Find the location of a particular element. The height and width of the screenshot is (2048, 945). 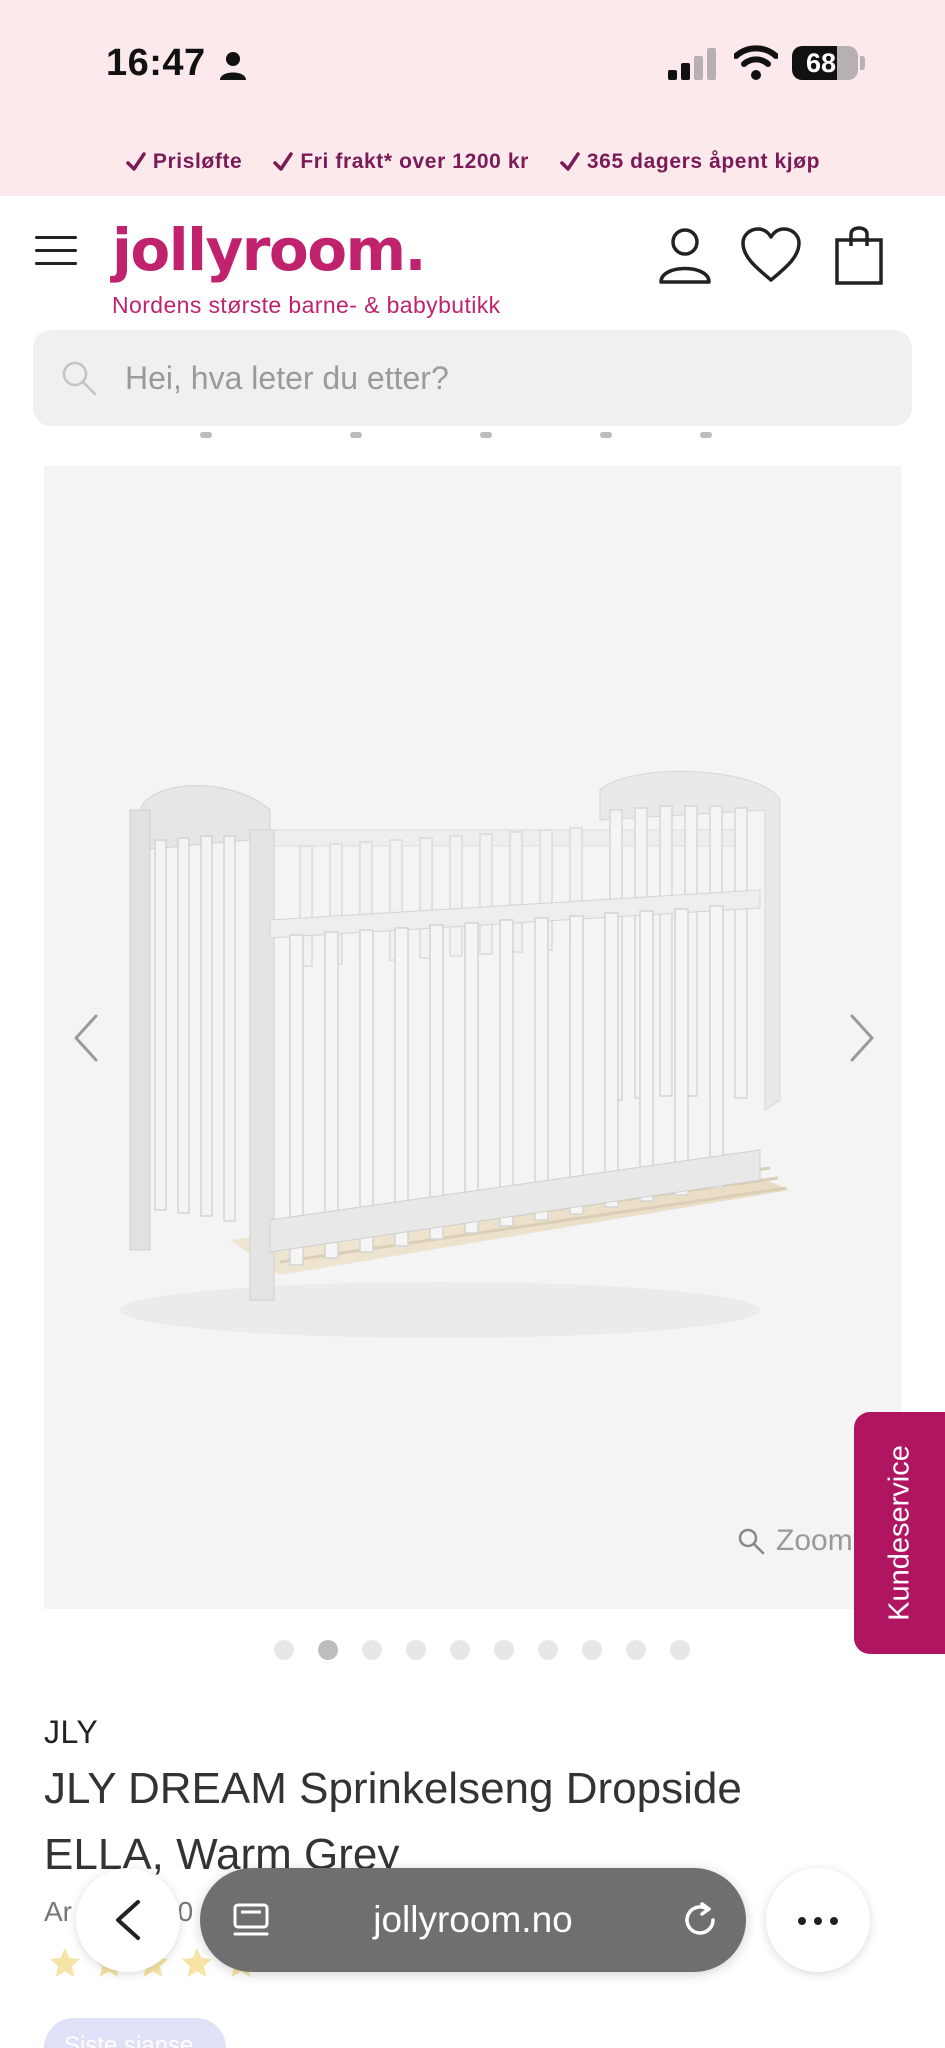

promo-item-fri-frakt: Fri frakt* over 1200 kr is located at coordinates (400, 162).